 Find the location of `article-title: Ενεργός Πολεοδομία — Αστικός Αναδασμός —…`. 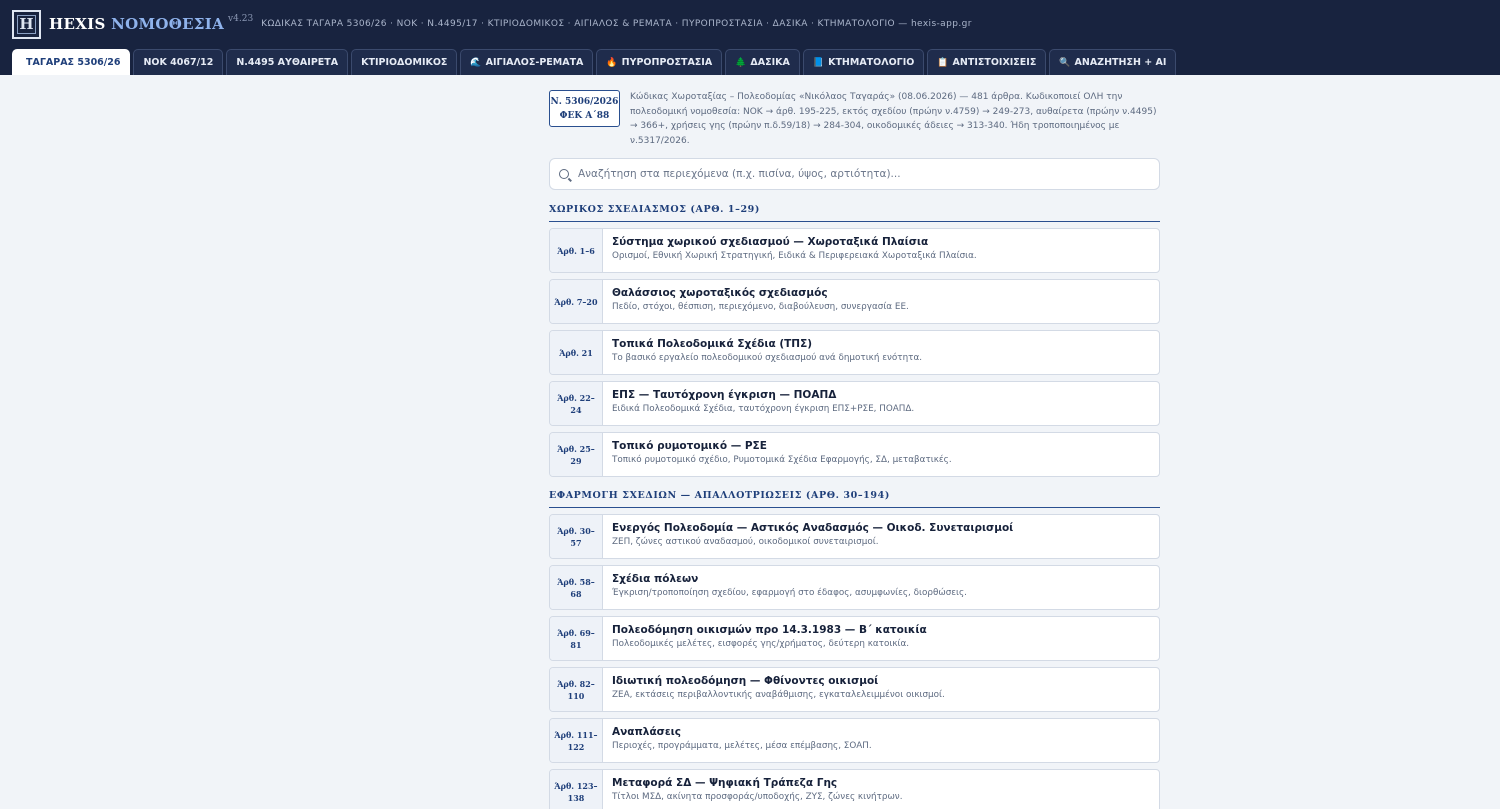

article-title: Ενεργός Πολεοδομία — Αστικός Αναδασμός —… is located at coordinates (813, 528).